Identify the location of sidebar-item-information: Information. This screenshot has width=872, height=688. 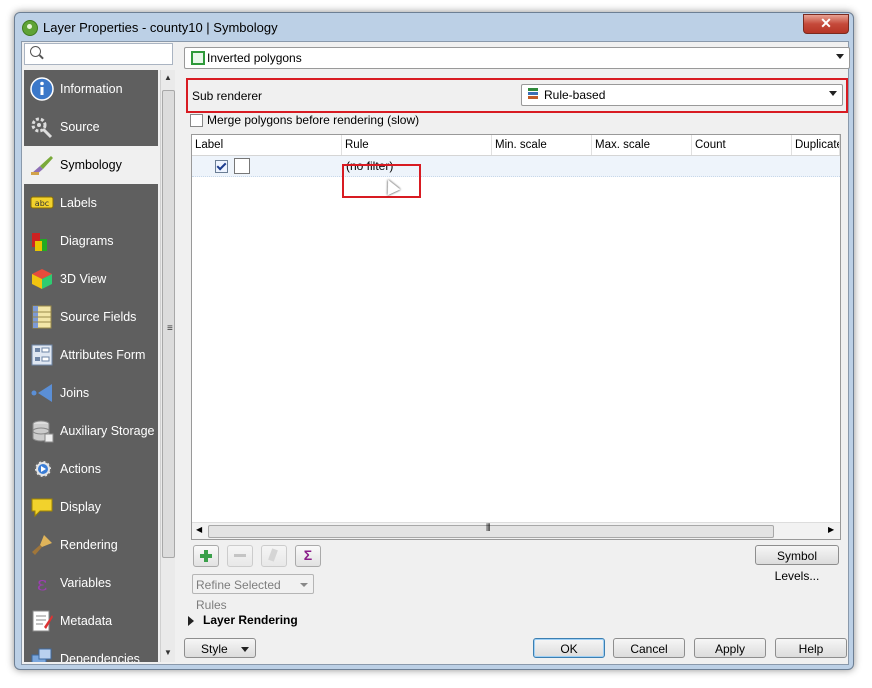
(91, 89).